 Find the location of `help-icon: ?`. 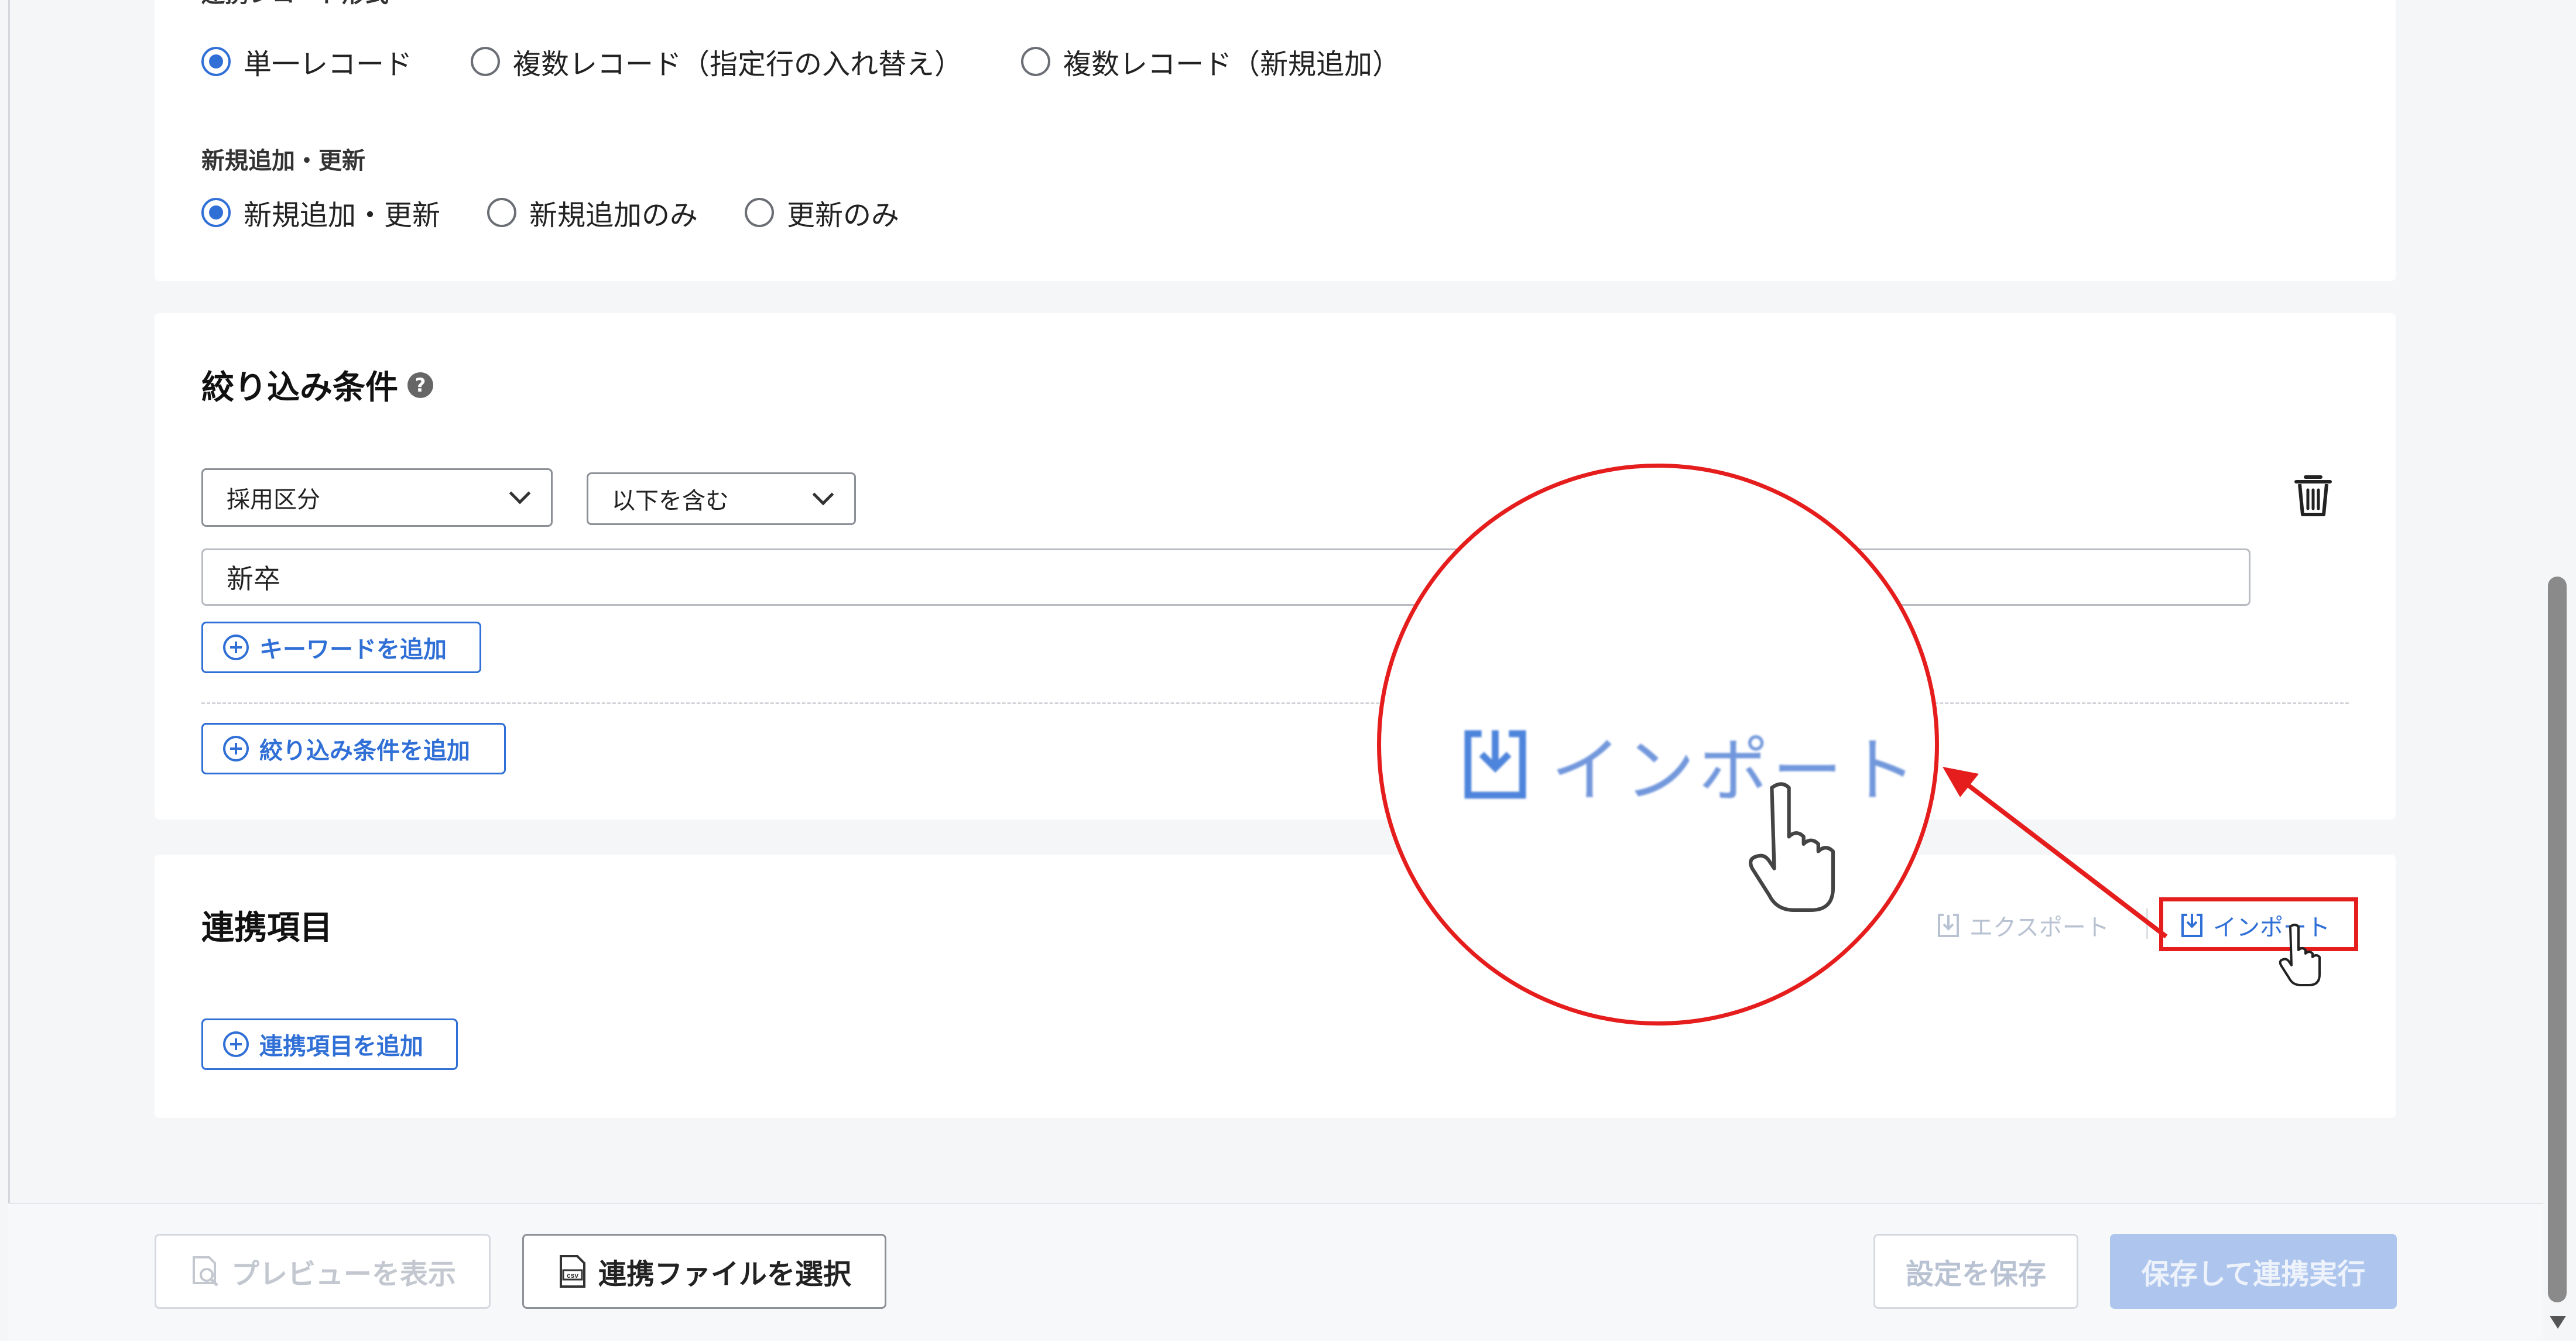

help-icon: ? is located at coordinates (420, 385).